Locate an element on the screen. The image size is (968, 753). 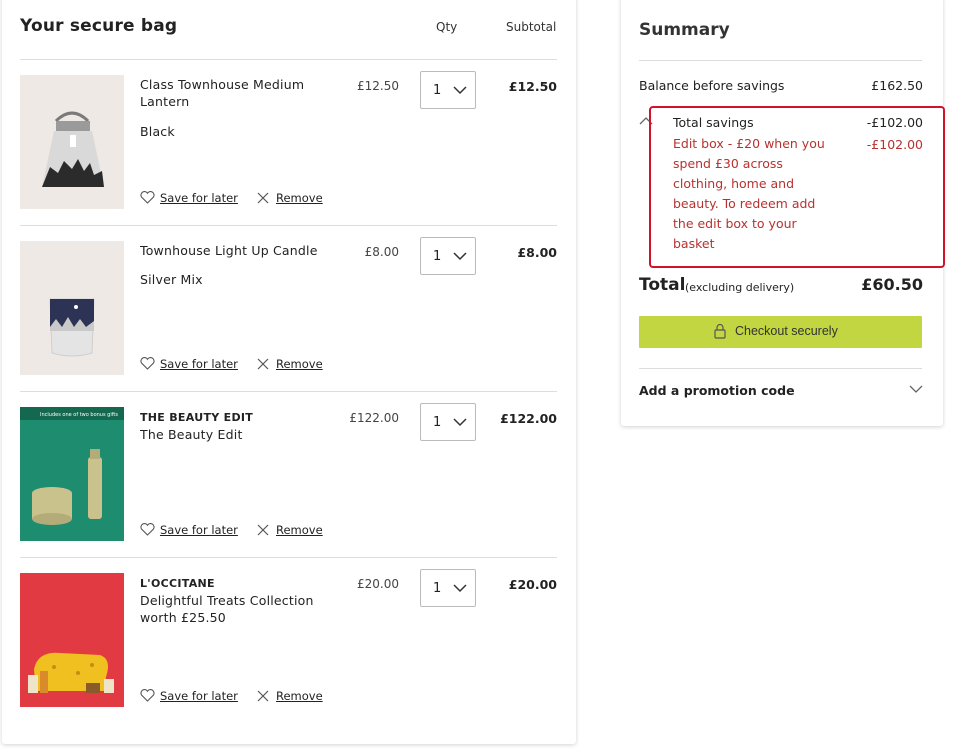
item-subtotal: £122.00 is located at coordinates (528, 418).